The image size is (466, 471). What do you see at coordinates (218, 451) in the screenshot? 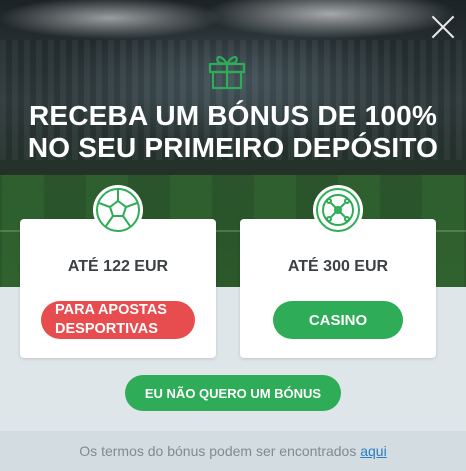
I see `terms-text: Os termos do bónus podem ser encontrados` at bounding box center [218, 451].